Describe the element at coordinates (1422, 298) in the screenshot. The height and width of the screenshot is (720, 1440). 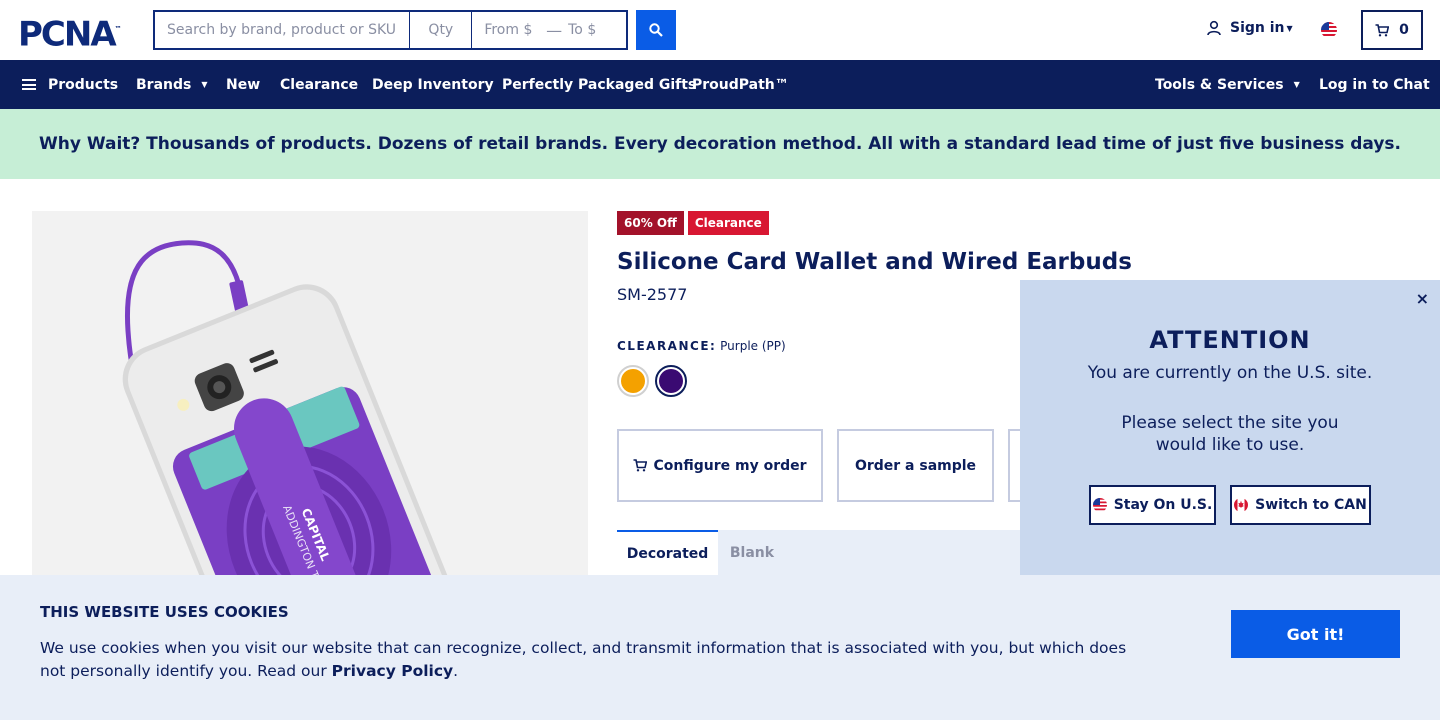
I see `close-icon: ×` at that location.